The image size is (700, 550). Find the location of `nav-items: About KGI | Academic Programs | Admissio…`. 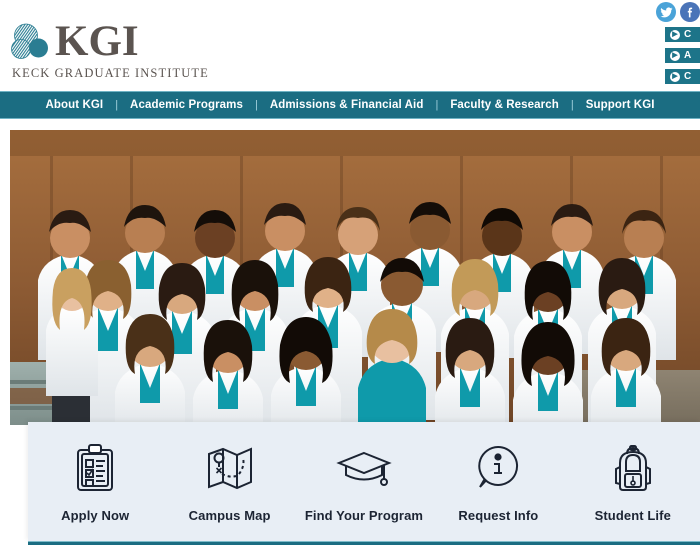

nav-items: About KGI | Academic Programs | Admissio… is located at coordinates (349, 105).